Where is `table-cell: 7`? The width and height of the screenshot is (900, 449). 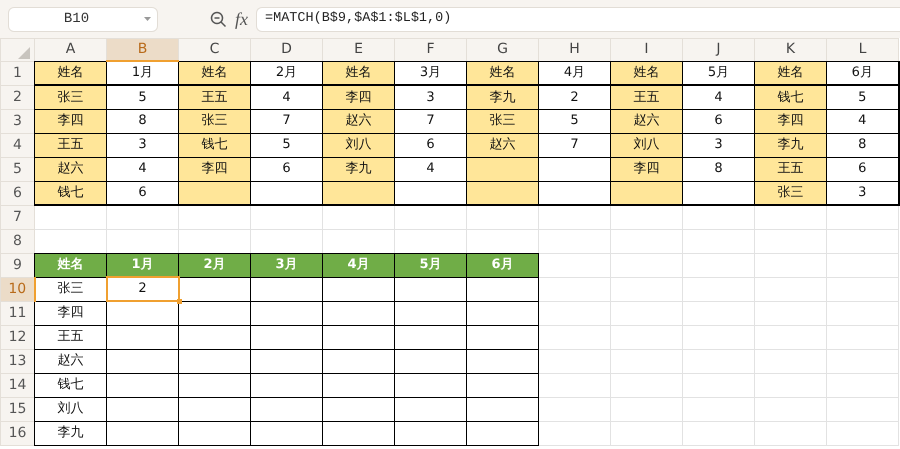
table-cell: 7 is located at coordinates (574, 145).